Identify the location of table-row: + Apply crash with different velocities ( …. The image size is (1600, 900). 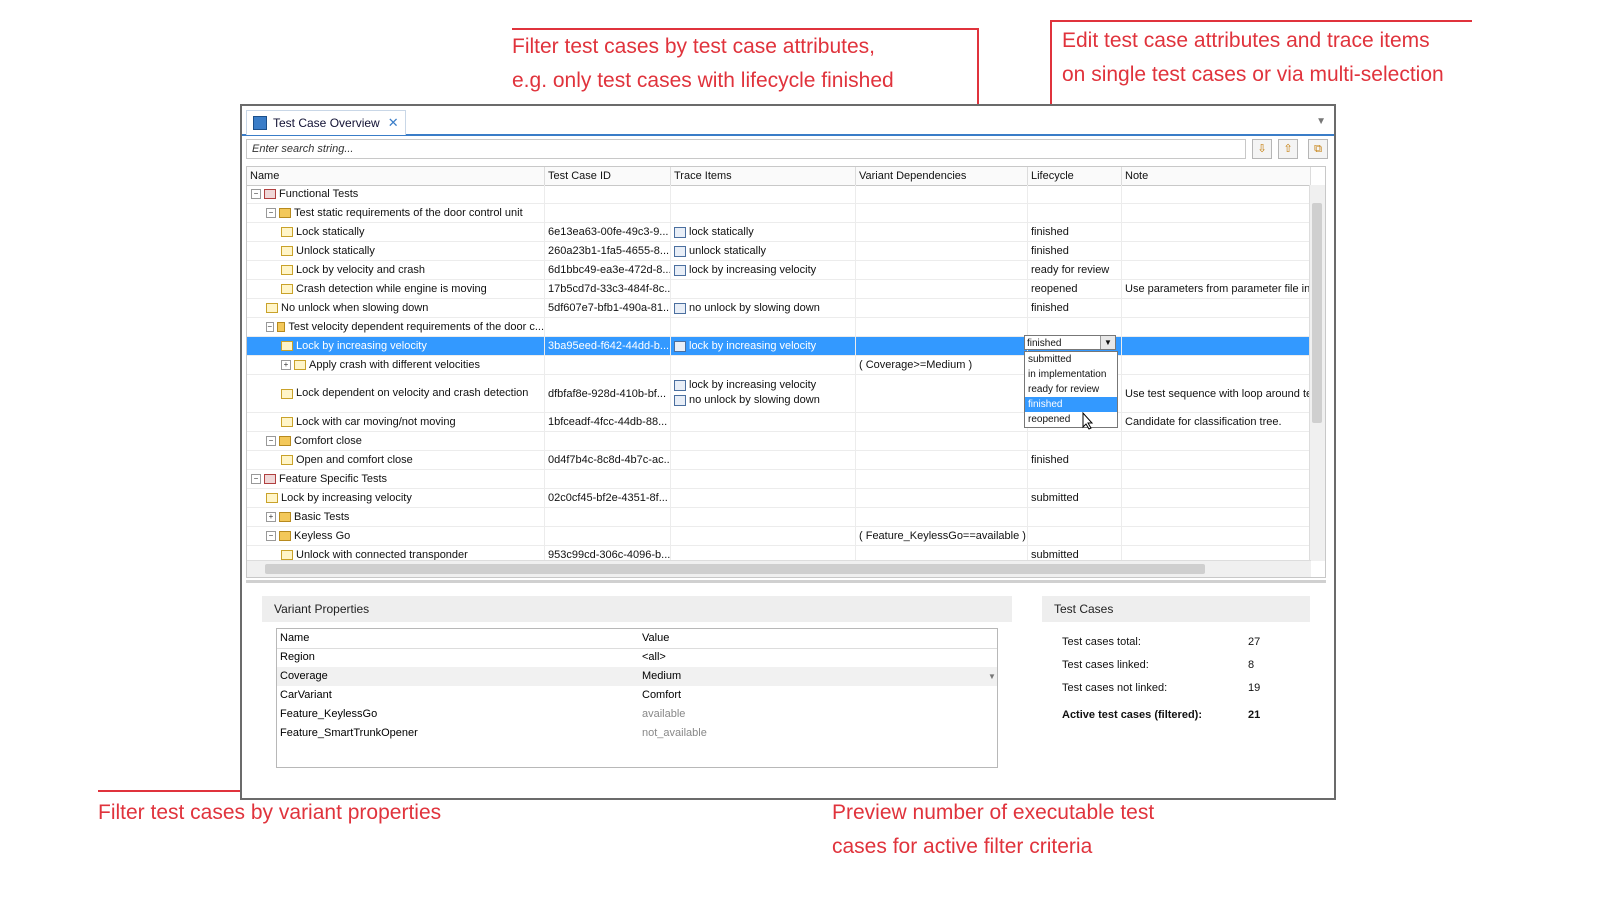
(779, 365).